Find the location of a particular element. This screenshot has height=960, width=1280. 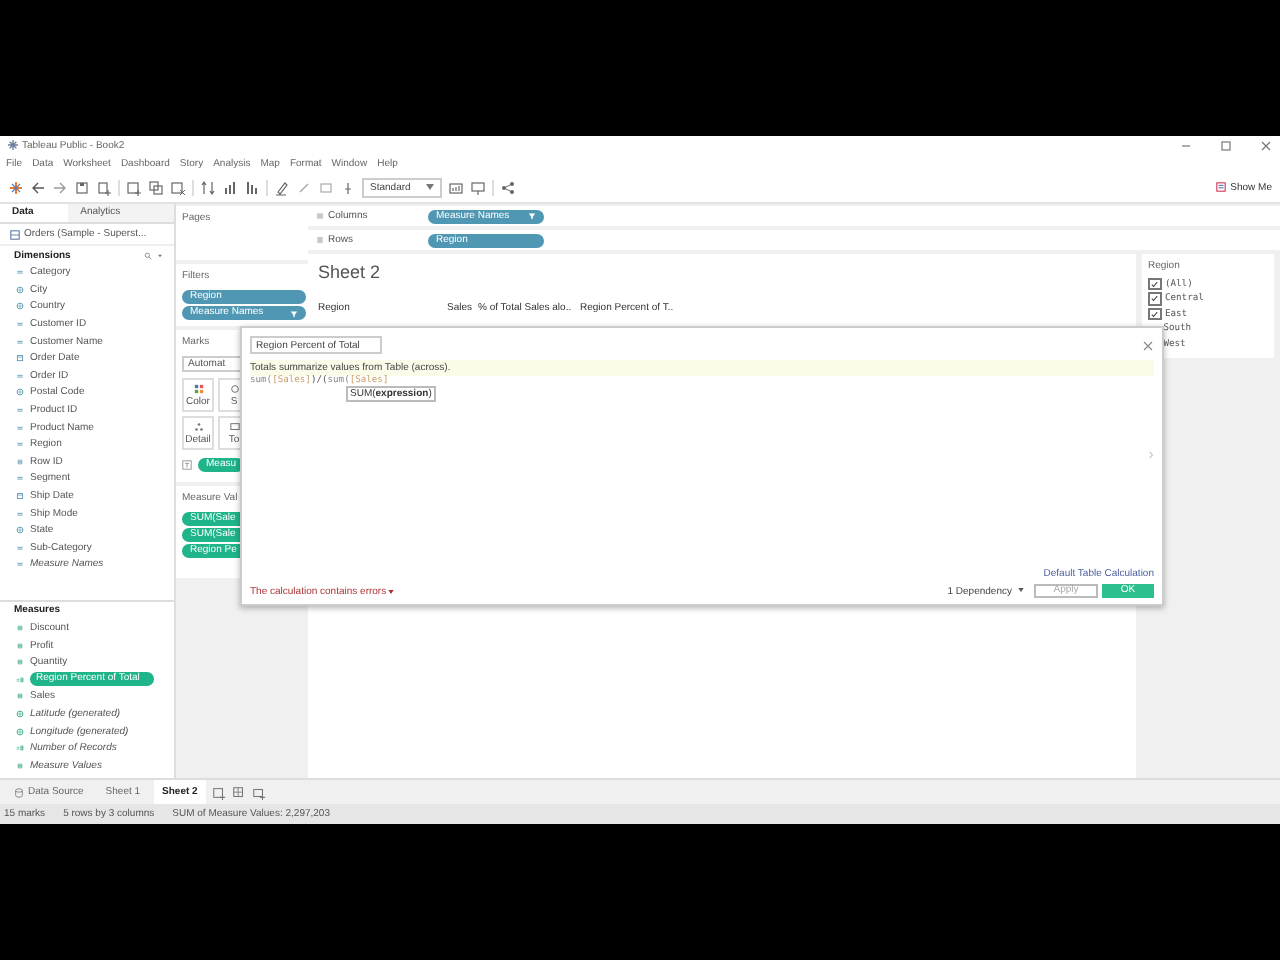

sort-ascending-icon is located at coordinates (230, 187).